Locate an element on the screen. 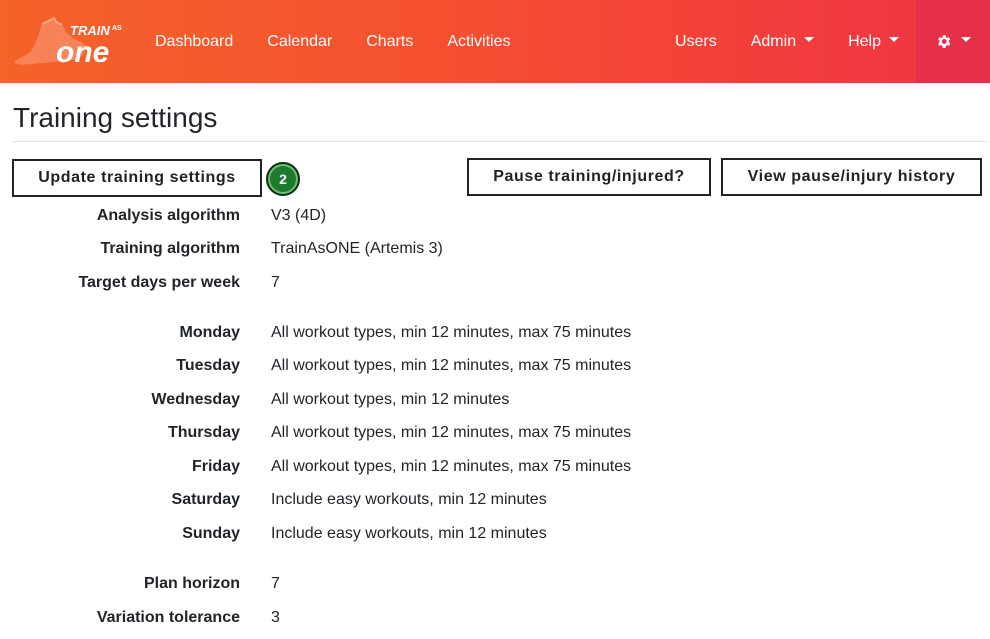 The height and width of the screenshot is (639, 990). nav-calendar: Calendar is located at coordinates (299, 41).